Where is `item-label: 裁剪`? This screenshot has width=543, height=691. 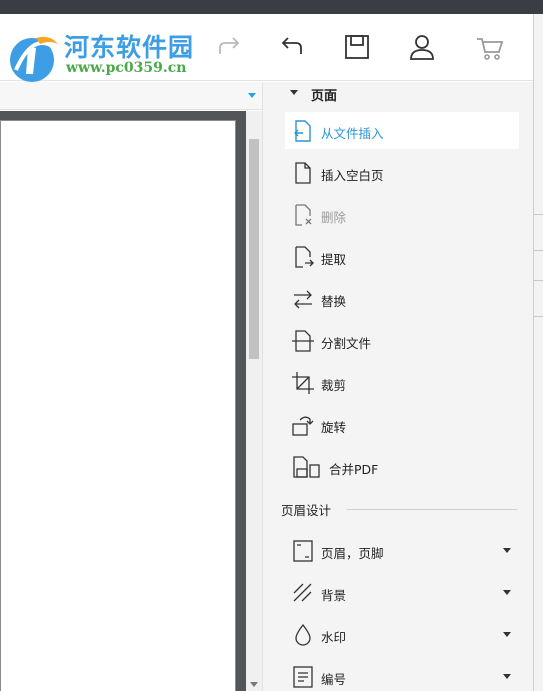
item-label: 裁剪 is located at coordinates (334, 385).